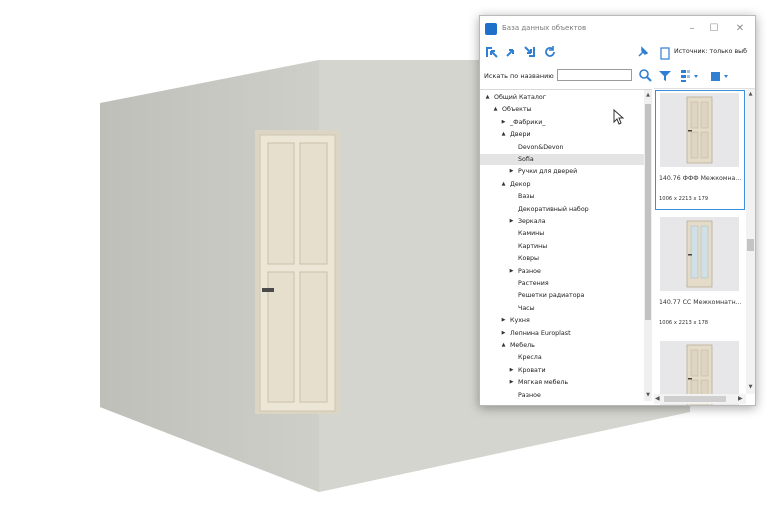 This screenshot has width=766, height=525. What do you see at coordinates (492, 52) in the screenshot?
I see `expand-all-icon` at bounding box center [492, 52].